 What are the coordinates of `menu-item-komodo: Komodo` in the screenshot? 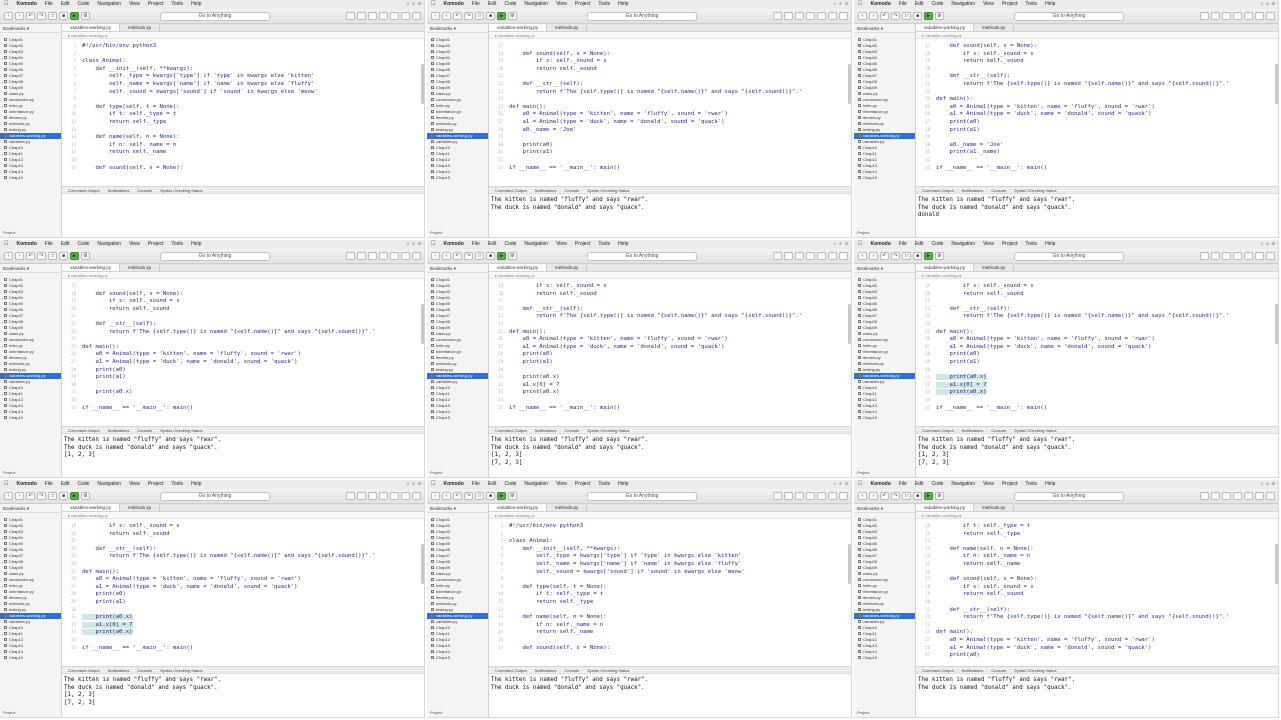 It's located at (881, 244).